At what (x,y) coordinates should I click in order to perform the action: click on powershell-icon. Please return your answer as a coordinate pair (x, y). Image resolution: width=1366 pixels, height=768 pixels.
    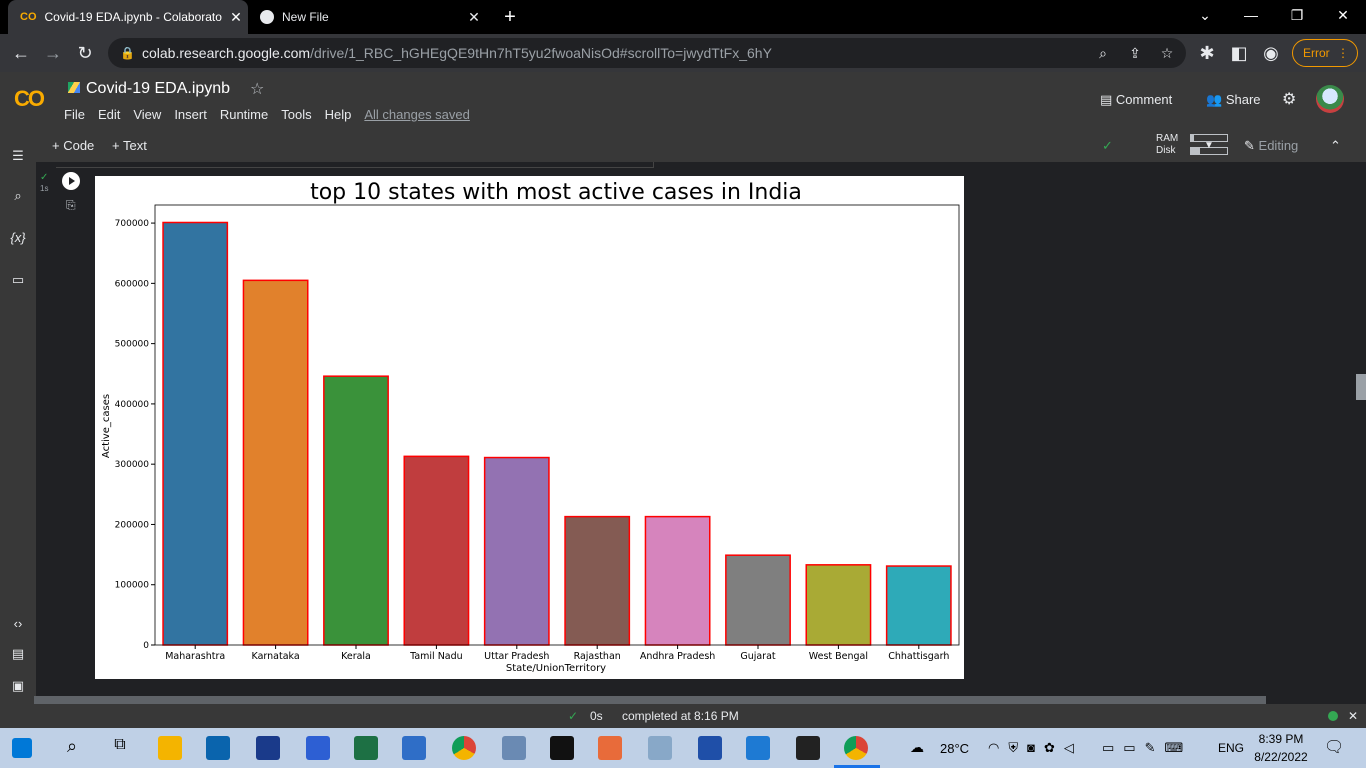
    Looking at the image, I should click on (710, 748).